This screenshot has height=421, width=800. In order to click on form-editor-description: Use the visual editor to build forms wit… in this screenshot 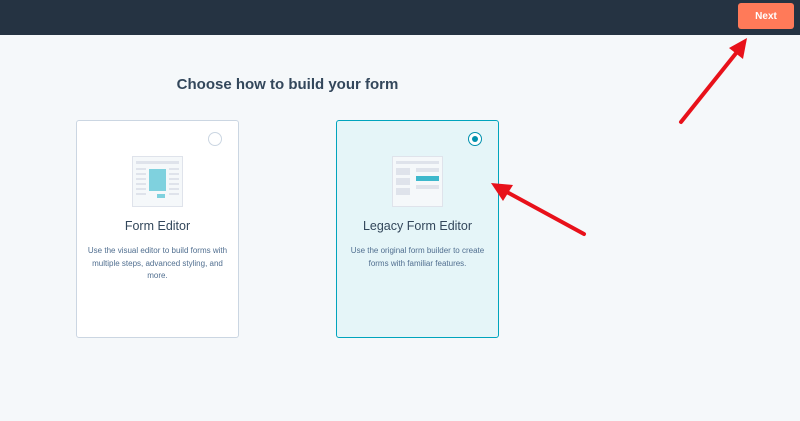, I will do `click(157, 263)`.